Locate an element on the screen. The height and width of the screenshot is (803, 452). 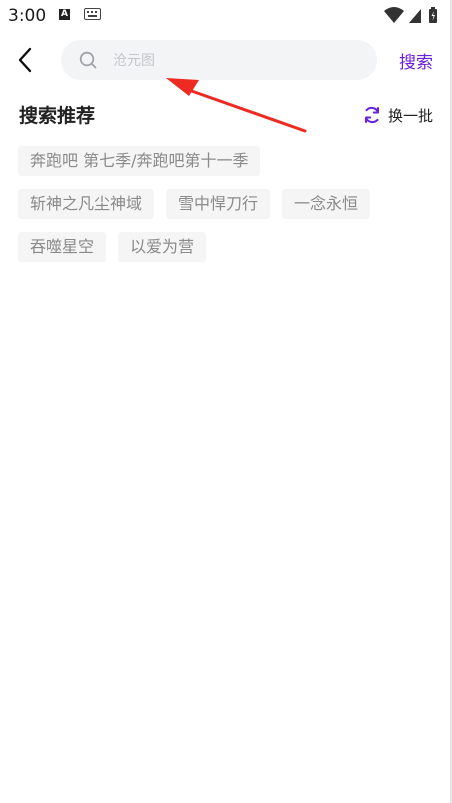
tag-row: 奔跑吧 第七季/奔跑吧第十一季 is located at coordinates (228, 161).